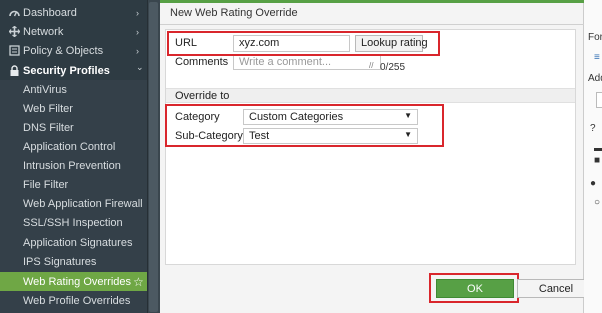  I want to click on sidebar-item-web-filter: Web Filter, so click(73, 108).